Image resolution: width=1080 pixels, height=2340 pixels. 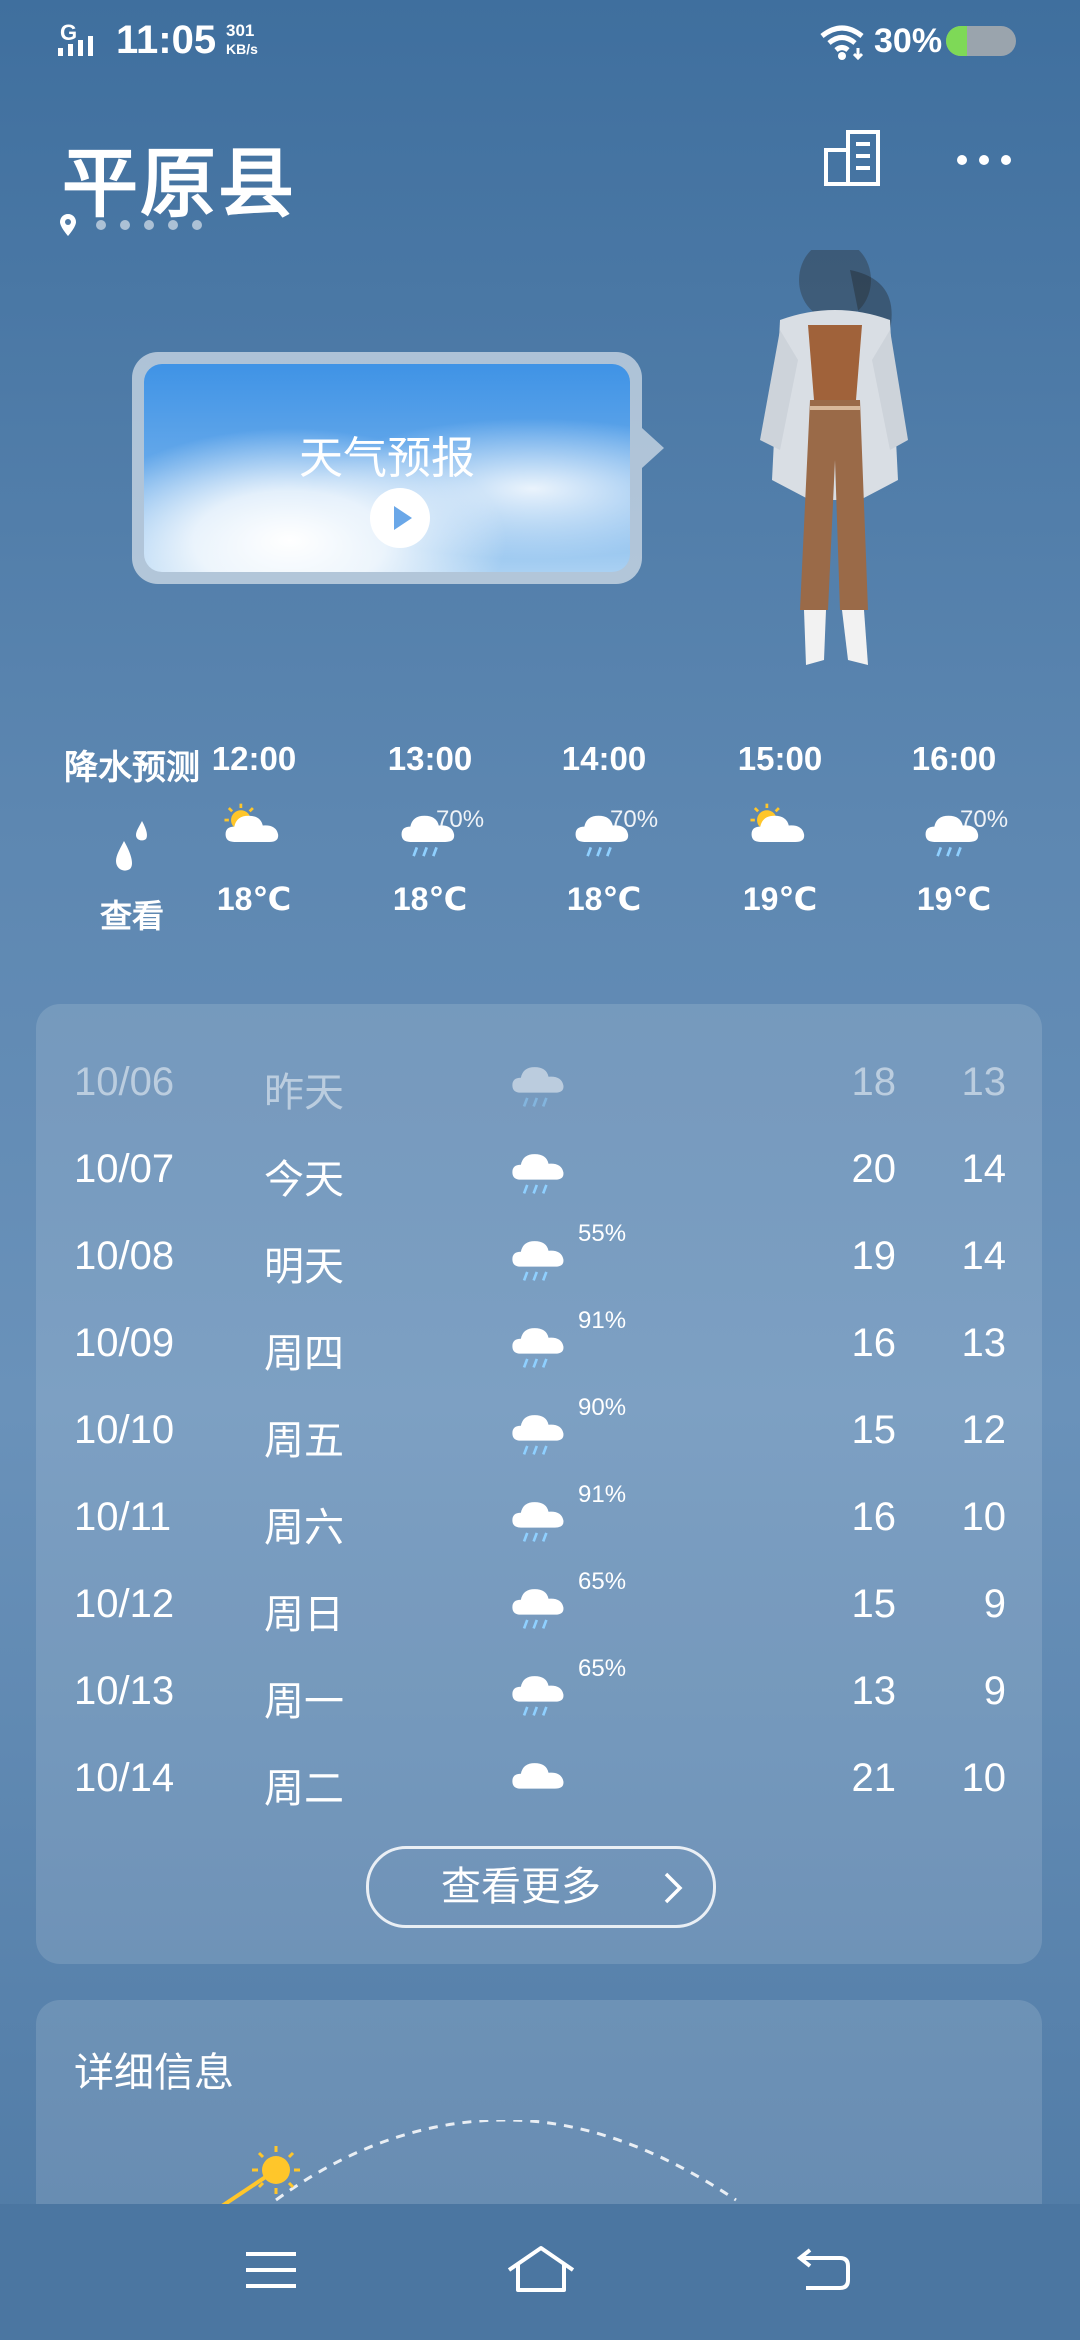 What do you see at coordinates (539, 2102) in the screenshot?
I see `detail-info-card: 详细信息` at bounding box center [539, 2102].